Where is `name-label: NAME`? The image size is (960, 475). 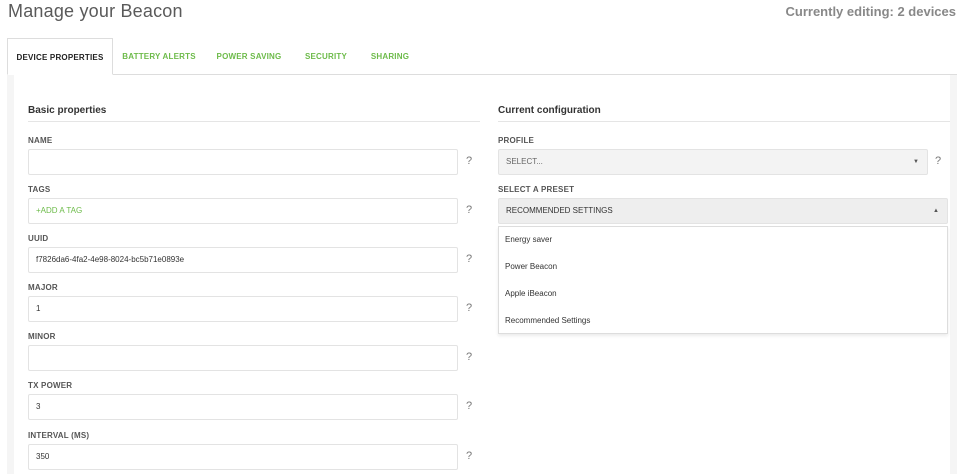
name-label: NAME is located at coordinates (40, 140).